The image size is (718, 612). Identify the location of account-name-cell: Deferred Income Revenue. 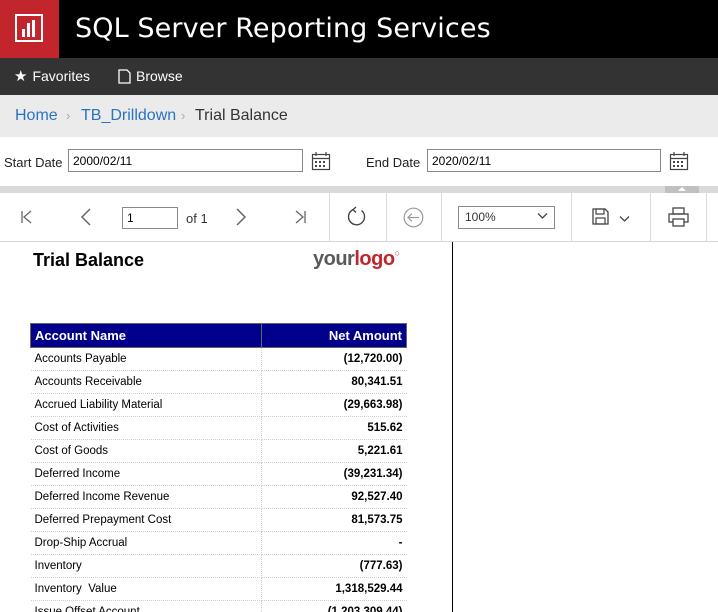
(146, 497).